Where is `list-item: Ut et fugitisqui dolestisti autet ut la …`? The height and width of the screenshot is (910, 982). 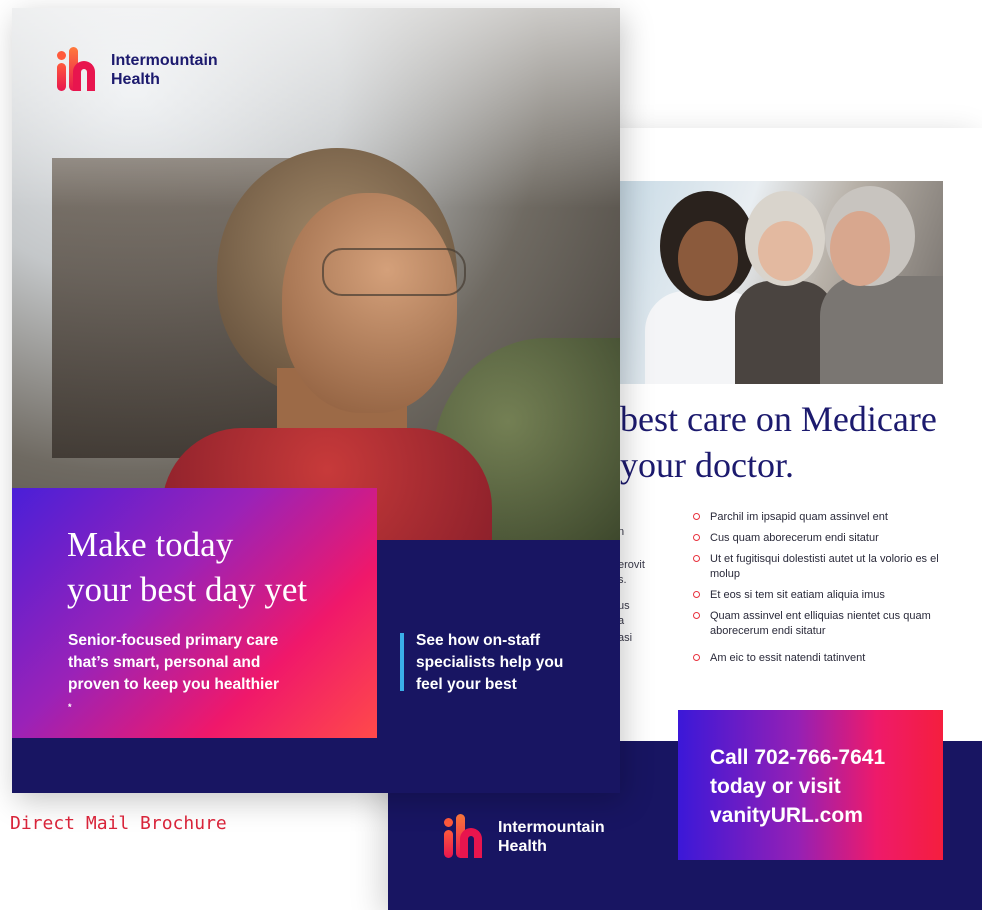
list-item: Ut et fugitisqui dolestisti autet ut la … is located at coordinates (817, 567).